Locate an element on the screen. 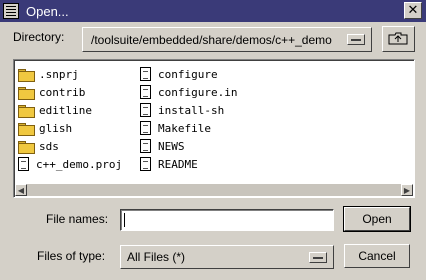 Image resolution: width=426 pixels, height=280 pixels. scroll-left-button: ◀ is located at coordinates (21, 190).